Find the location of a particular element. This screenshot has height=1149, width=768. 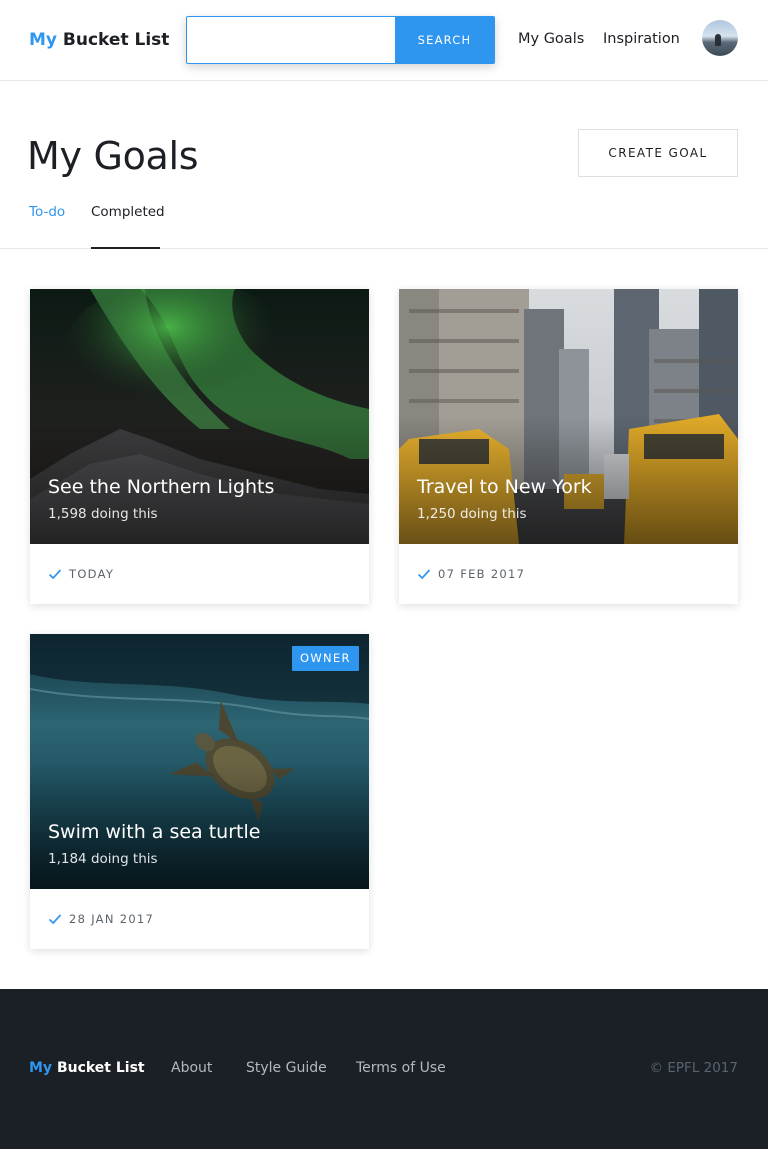

page-title: My Goals is located at coordinates (113, 156).